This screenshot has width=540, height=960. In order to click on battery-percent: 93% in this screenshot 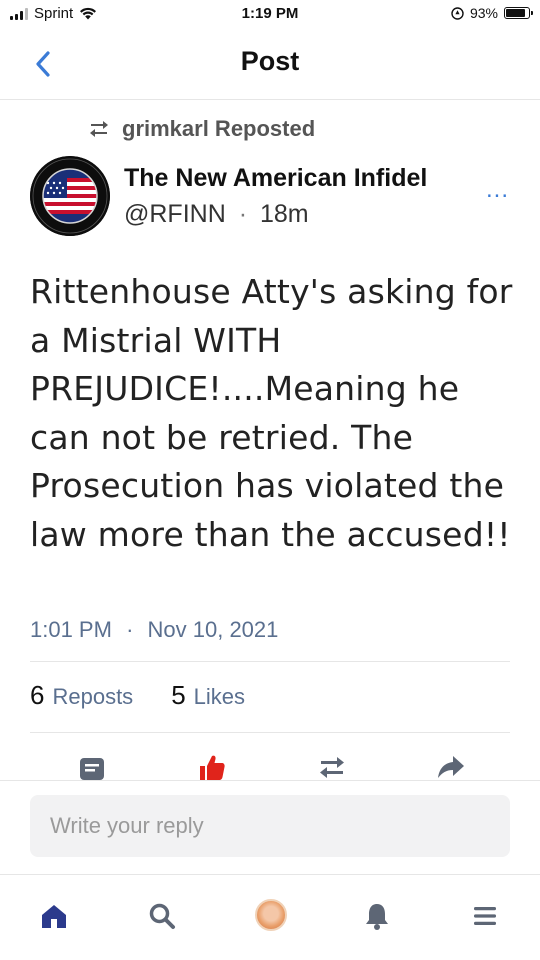, I will do `click(483, 13)`.